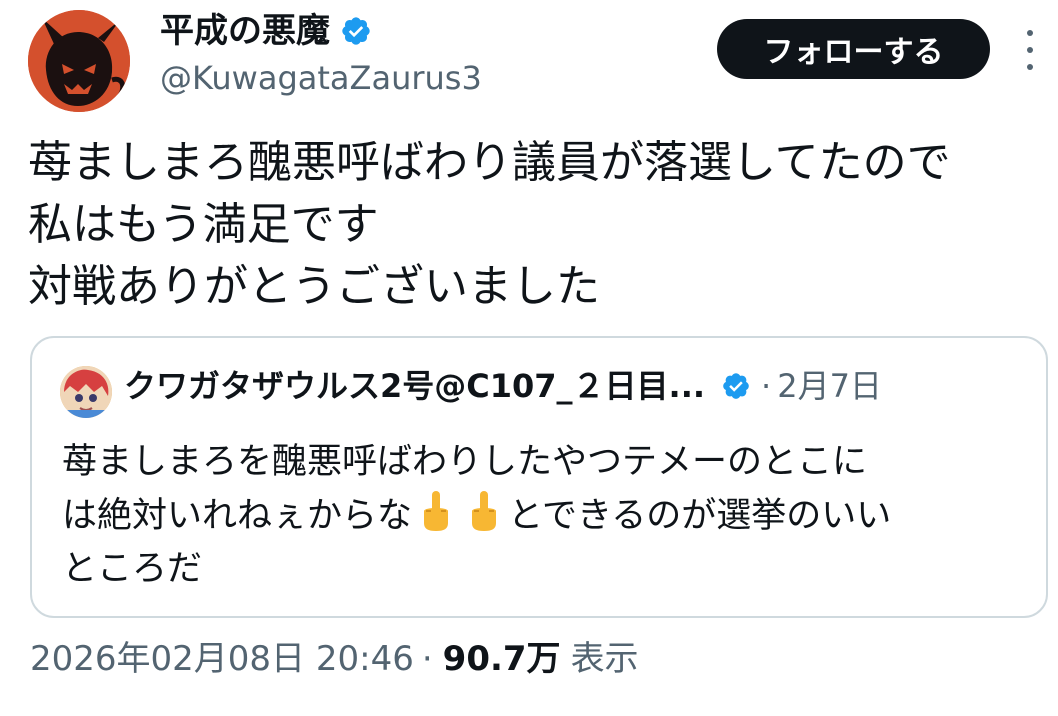 The width and height of the screenshot is (1058, 716). I want to click on devil-avatar-icon, so click(79, 61).